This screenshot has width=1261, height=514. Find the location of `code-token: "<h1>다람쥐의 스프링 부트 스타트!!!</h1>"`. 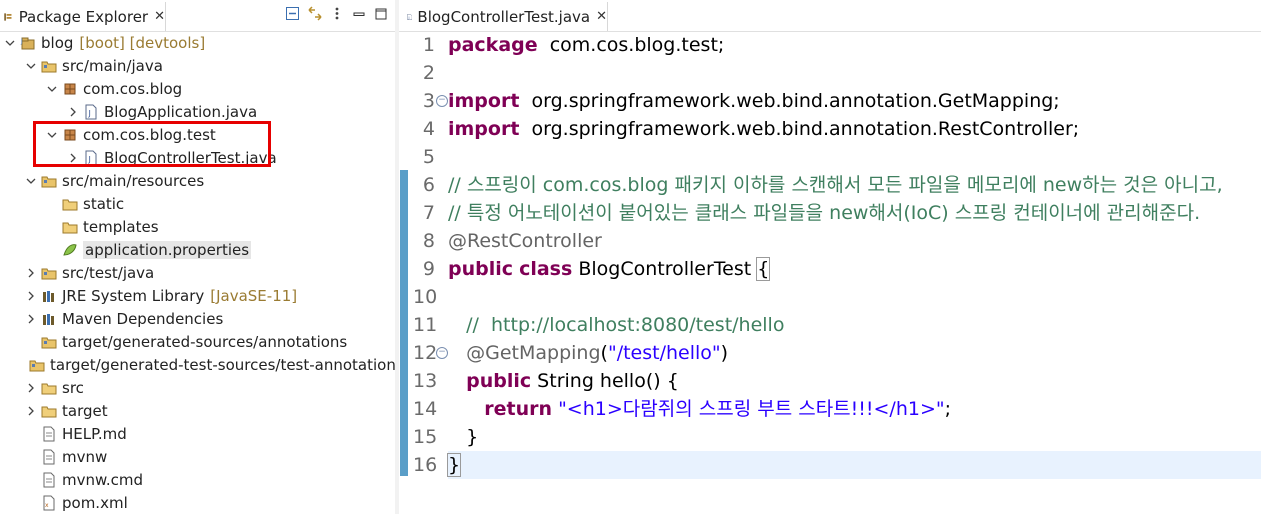

code-token: "<h1>다람쥐의 스프링 부트 스타트!!!</h1>" is located at coordinates (751, 409).